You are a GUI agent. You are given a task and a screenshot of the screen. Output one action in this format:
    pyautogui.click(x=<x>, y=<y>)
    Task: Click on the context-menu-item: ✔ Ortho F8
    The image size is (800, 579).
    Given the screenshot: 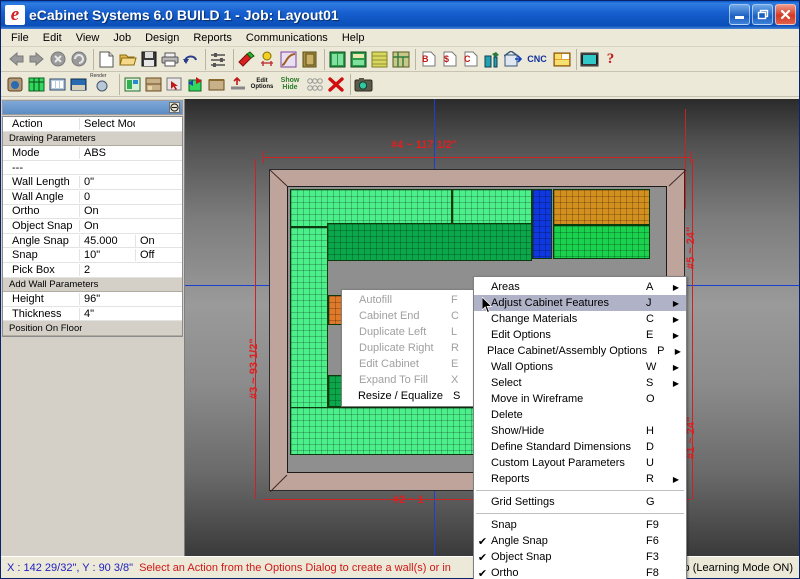 What is the action you would take?
    pyautogui.click(x=580, y=572)
    